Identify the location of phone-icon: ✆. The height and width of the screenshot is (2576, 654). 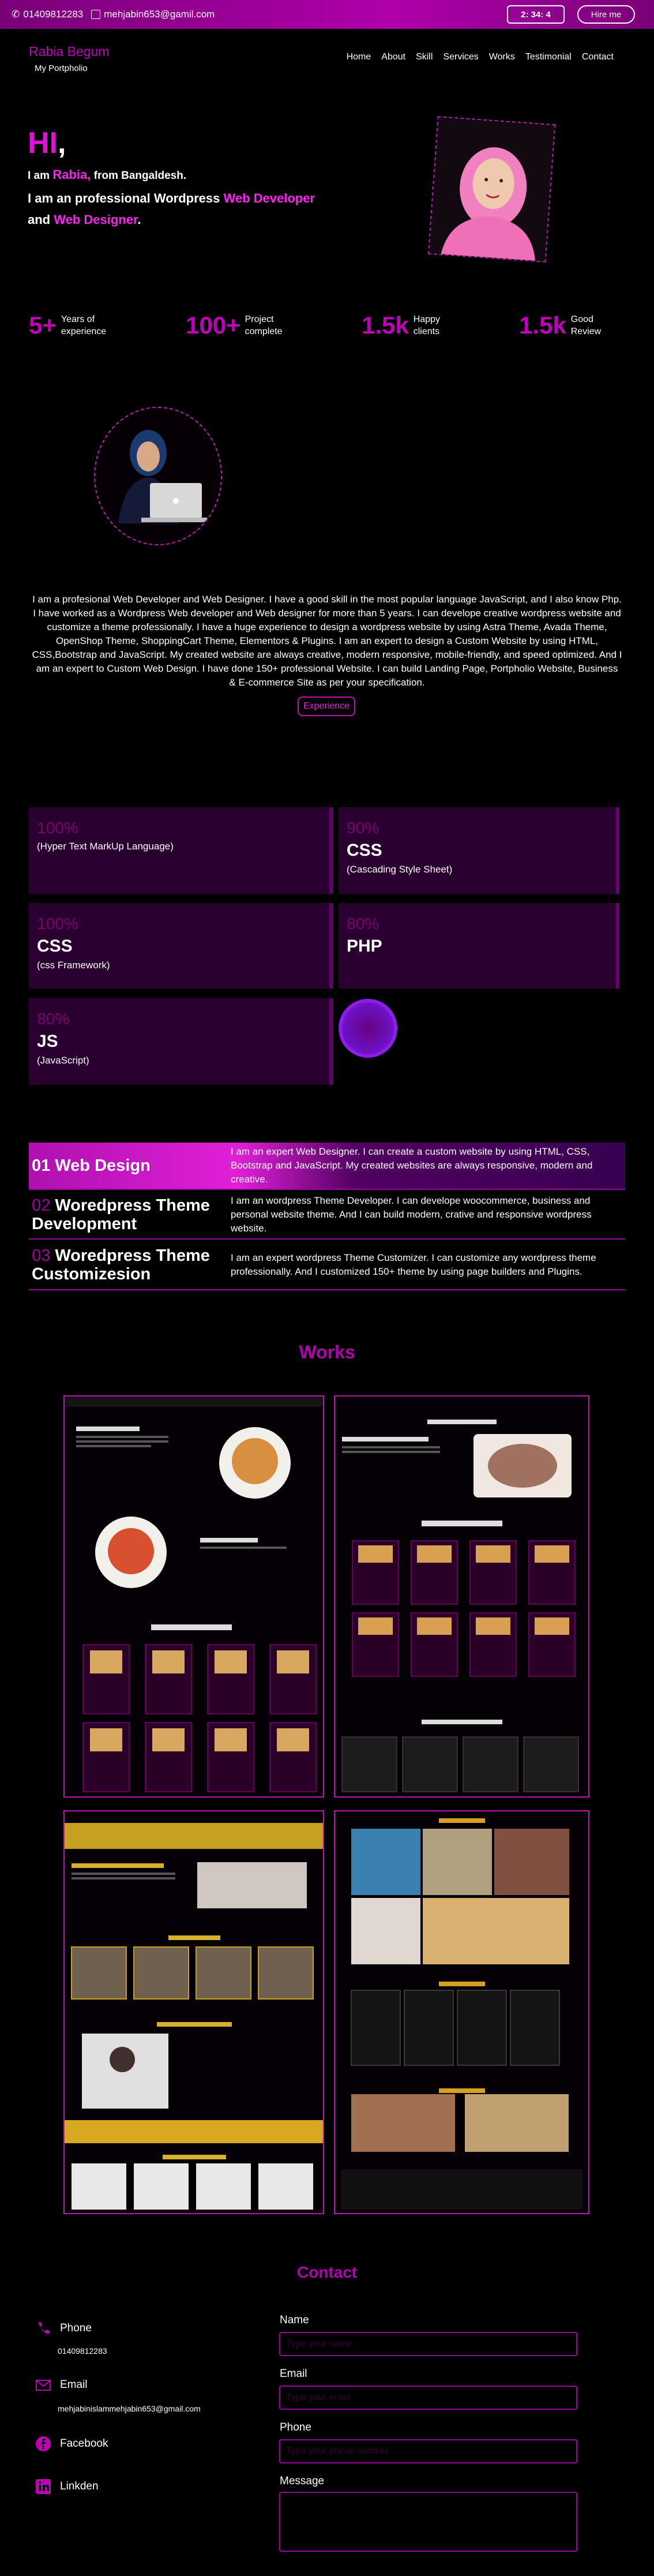
(16, 15).